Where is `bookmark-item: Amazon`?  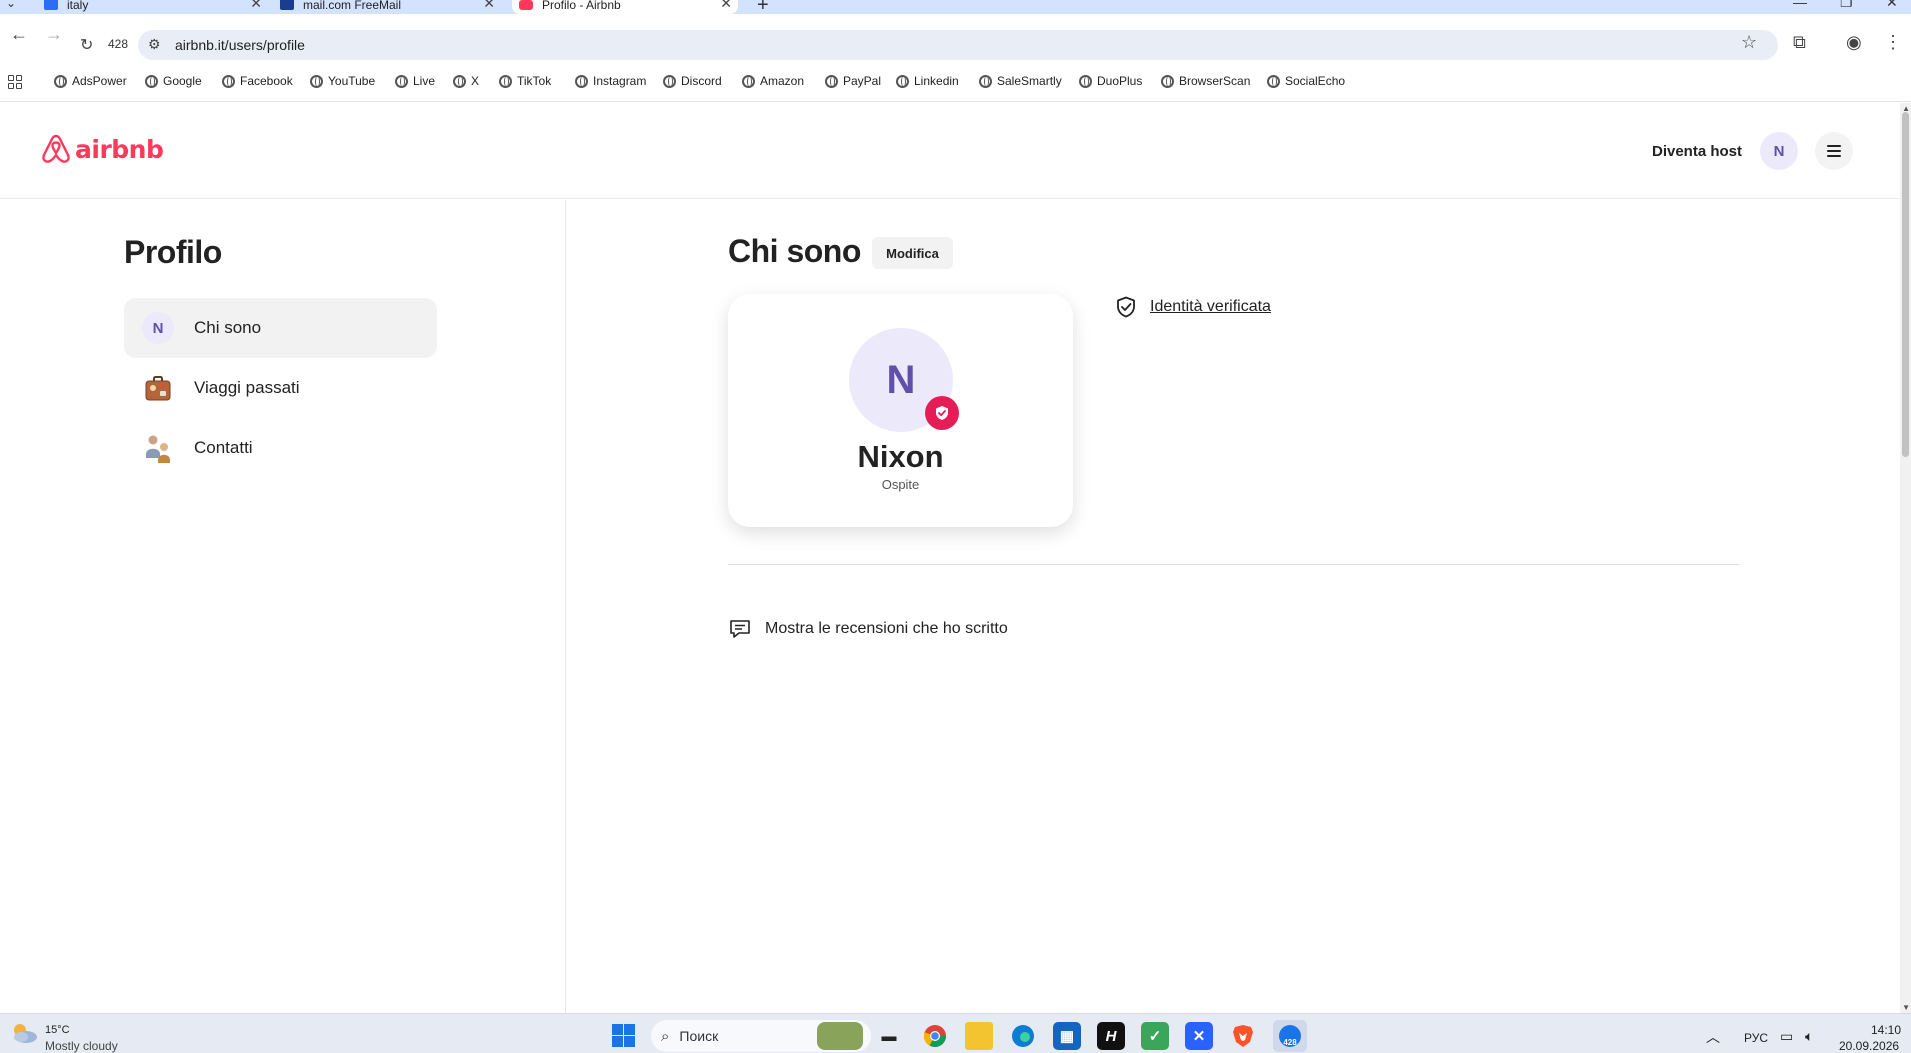 bookmark-item: Amazon is located at coordinates (773, 81).